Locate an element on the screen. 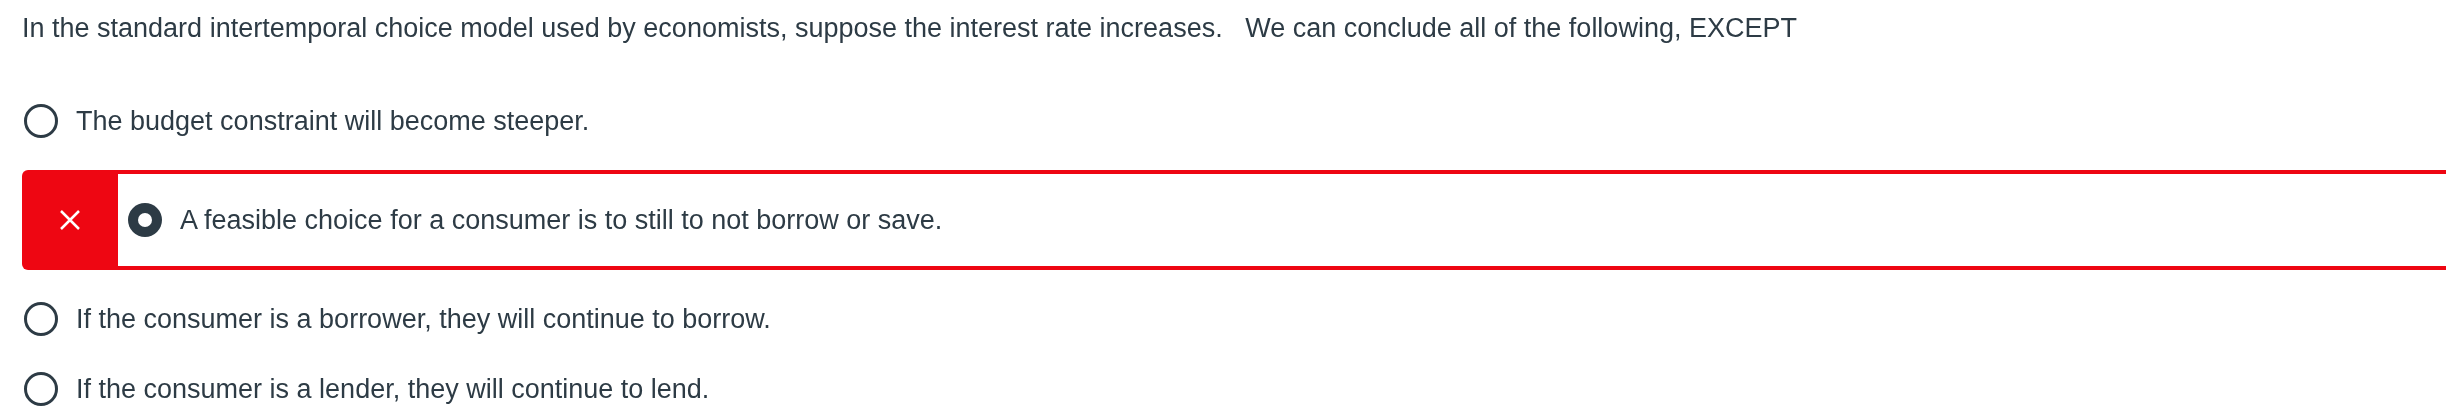  answer-label: A feasible choice for a consumer is to still to not borrow or save. is located at coordinates (561, 220).